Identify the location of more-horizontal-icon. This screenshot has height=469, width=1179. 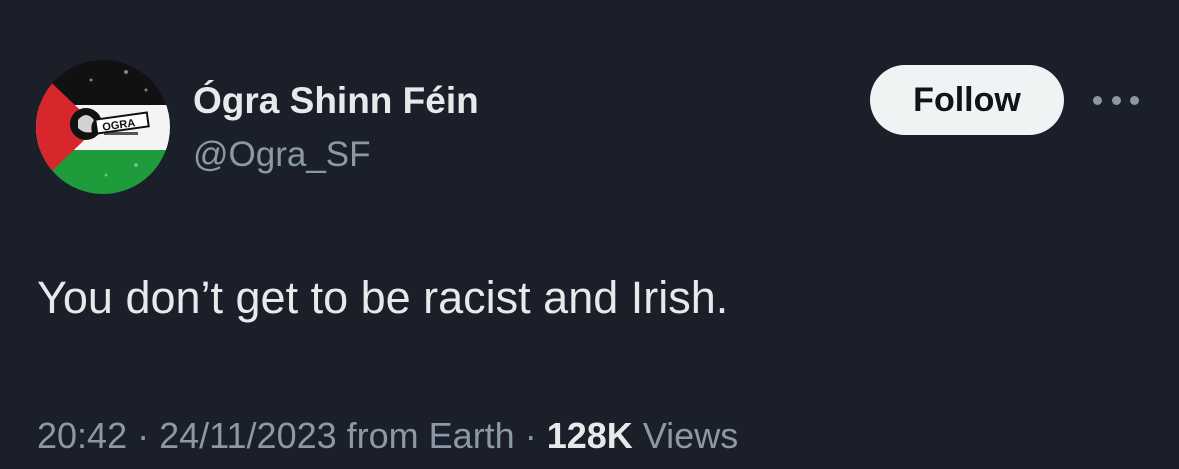
(1116, 100).